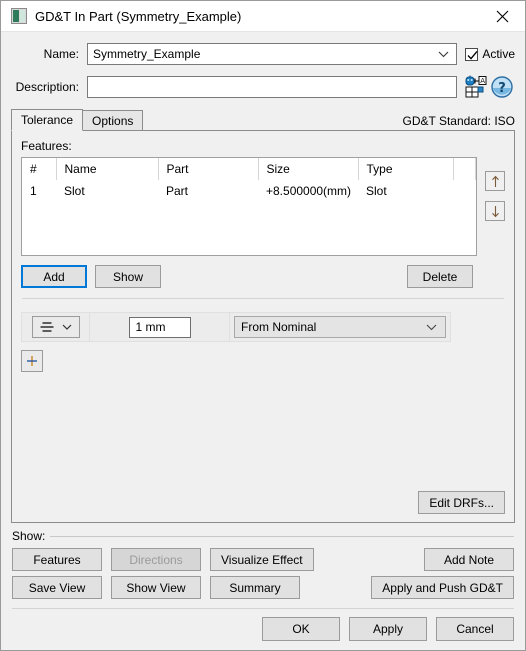 This screenshot has width=526, height=651. What do you see at coordinates (482, 81) in the screenshot?
I see `svg-text: A` at bounding box center [482, 81].